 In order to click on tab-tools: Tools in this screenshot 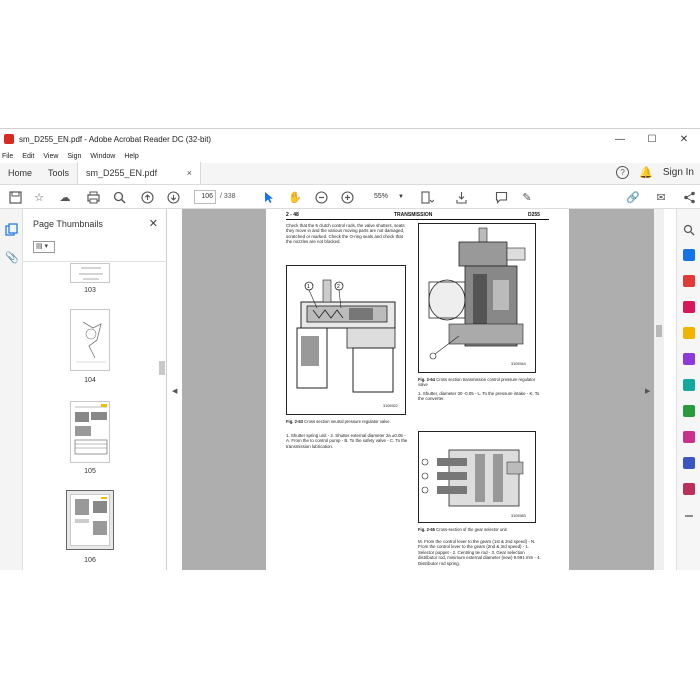, I will do `click(58, 173)`.